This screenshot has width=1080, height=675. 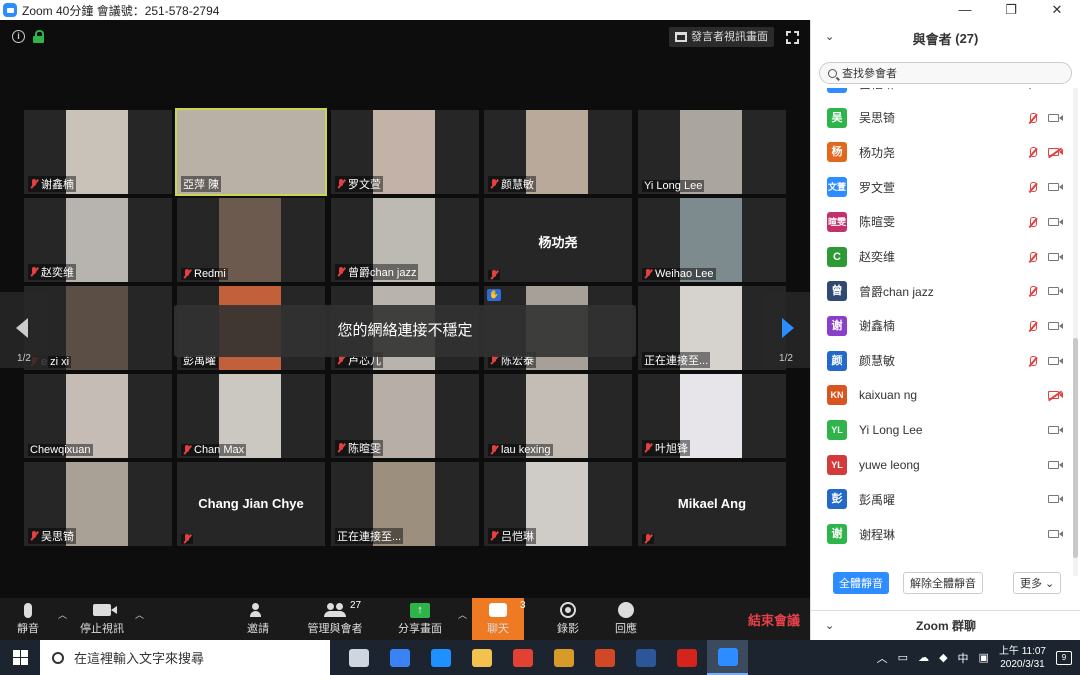 What do you see at coordinates (786, 330) in the screenshot?
I see `next-page-button: 1/2` at bounding box center [786, 330].